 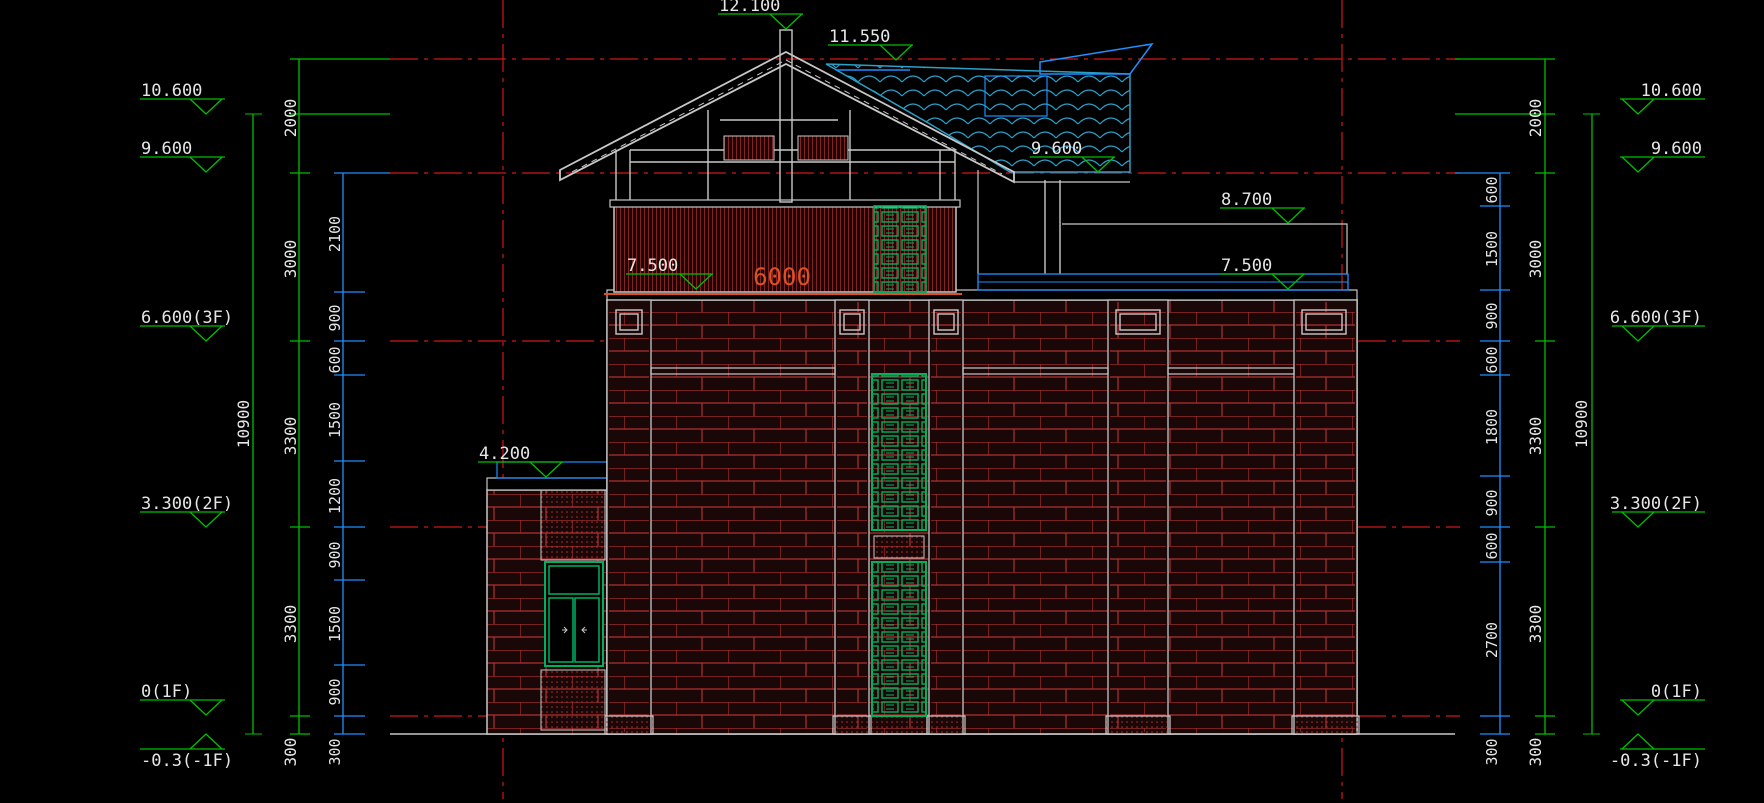 I want to click on dim-right-floor-1: 2000, so click(x=1535, y=118).